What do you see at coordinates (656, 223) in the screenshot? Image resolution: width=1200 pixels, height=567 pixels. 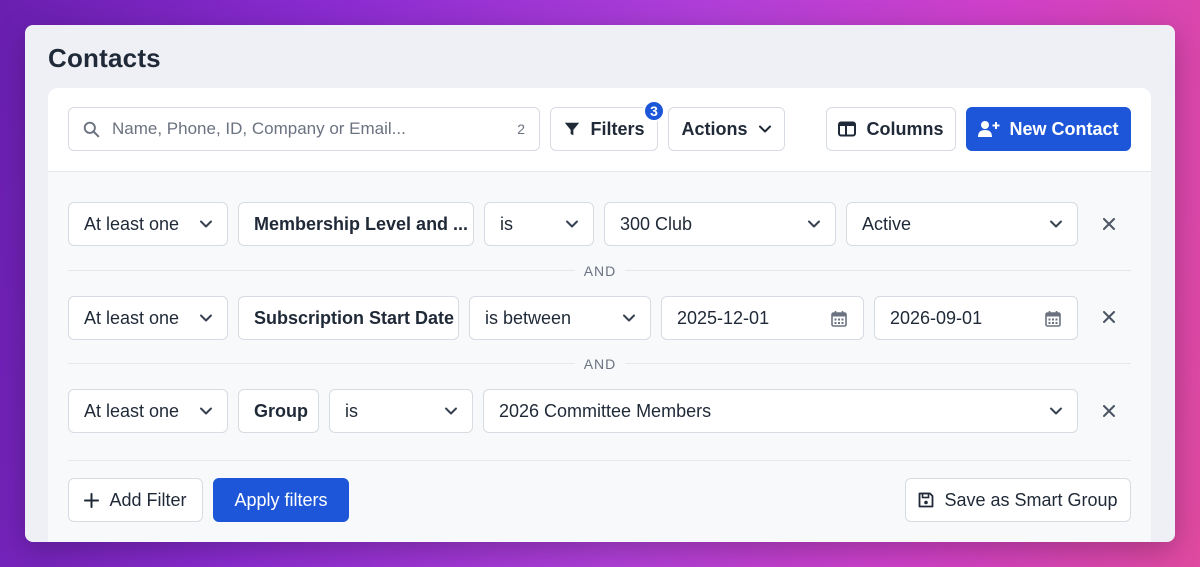 I see `filter-1-value: 300 Club` at bounding box center [656, 223].